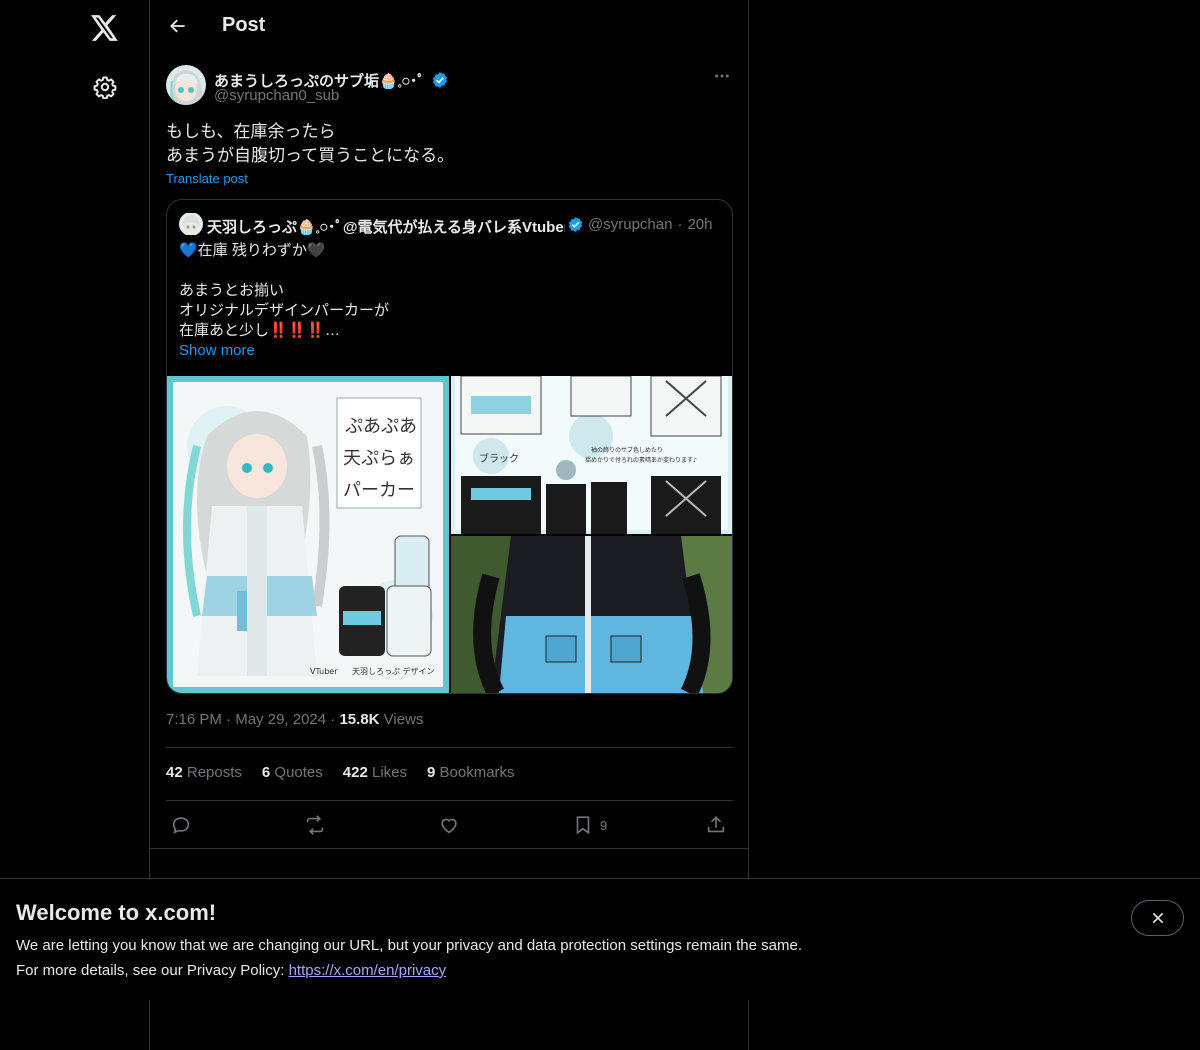  I want to click on stat-likes: 422 Likes, so click(375, 772).